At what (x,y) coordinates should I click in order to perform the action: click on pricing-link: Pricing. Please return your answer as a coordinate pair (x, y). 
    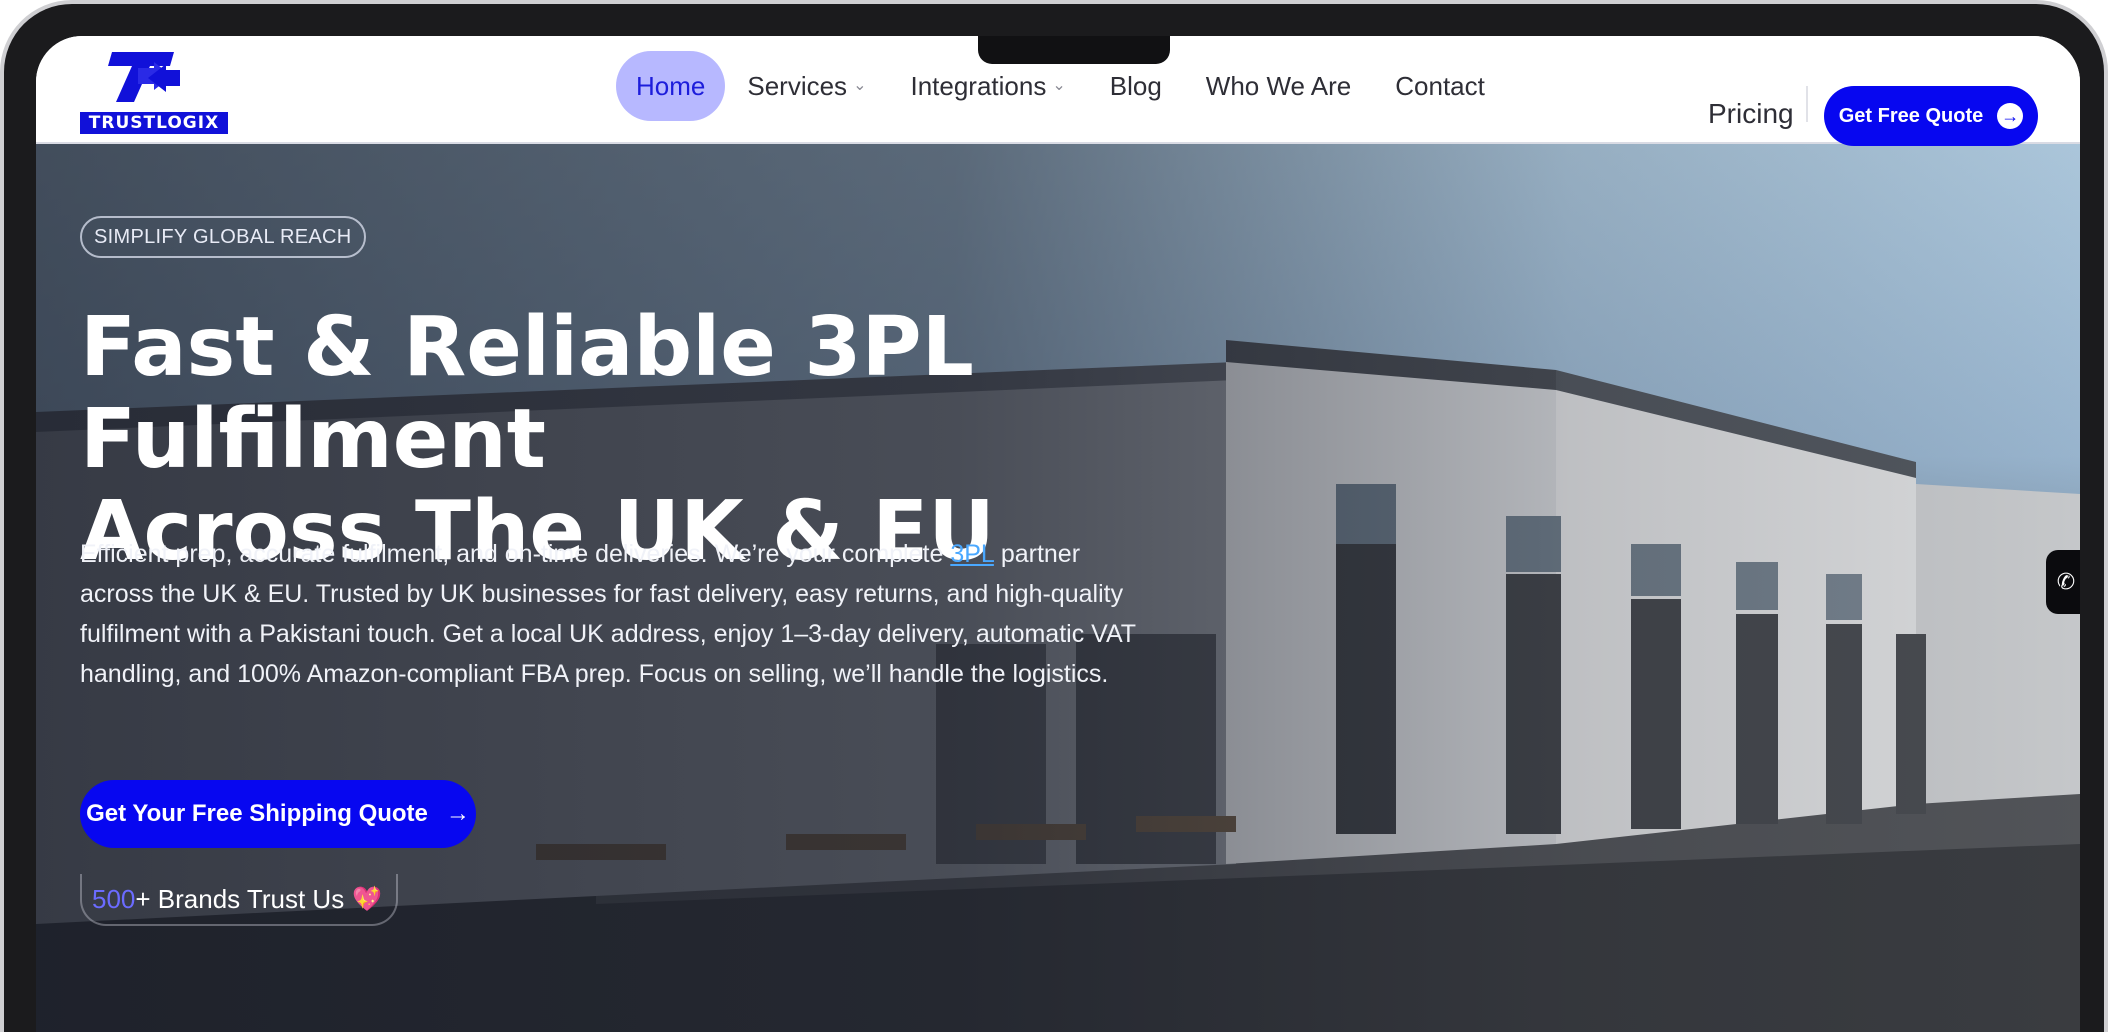
    Looking at the image, I should click on (1751, 114).